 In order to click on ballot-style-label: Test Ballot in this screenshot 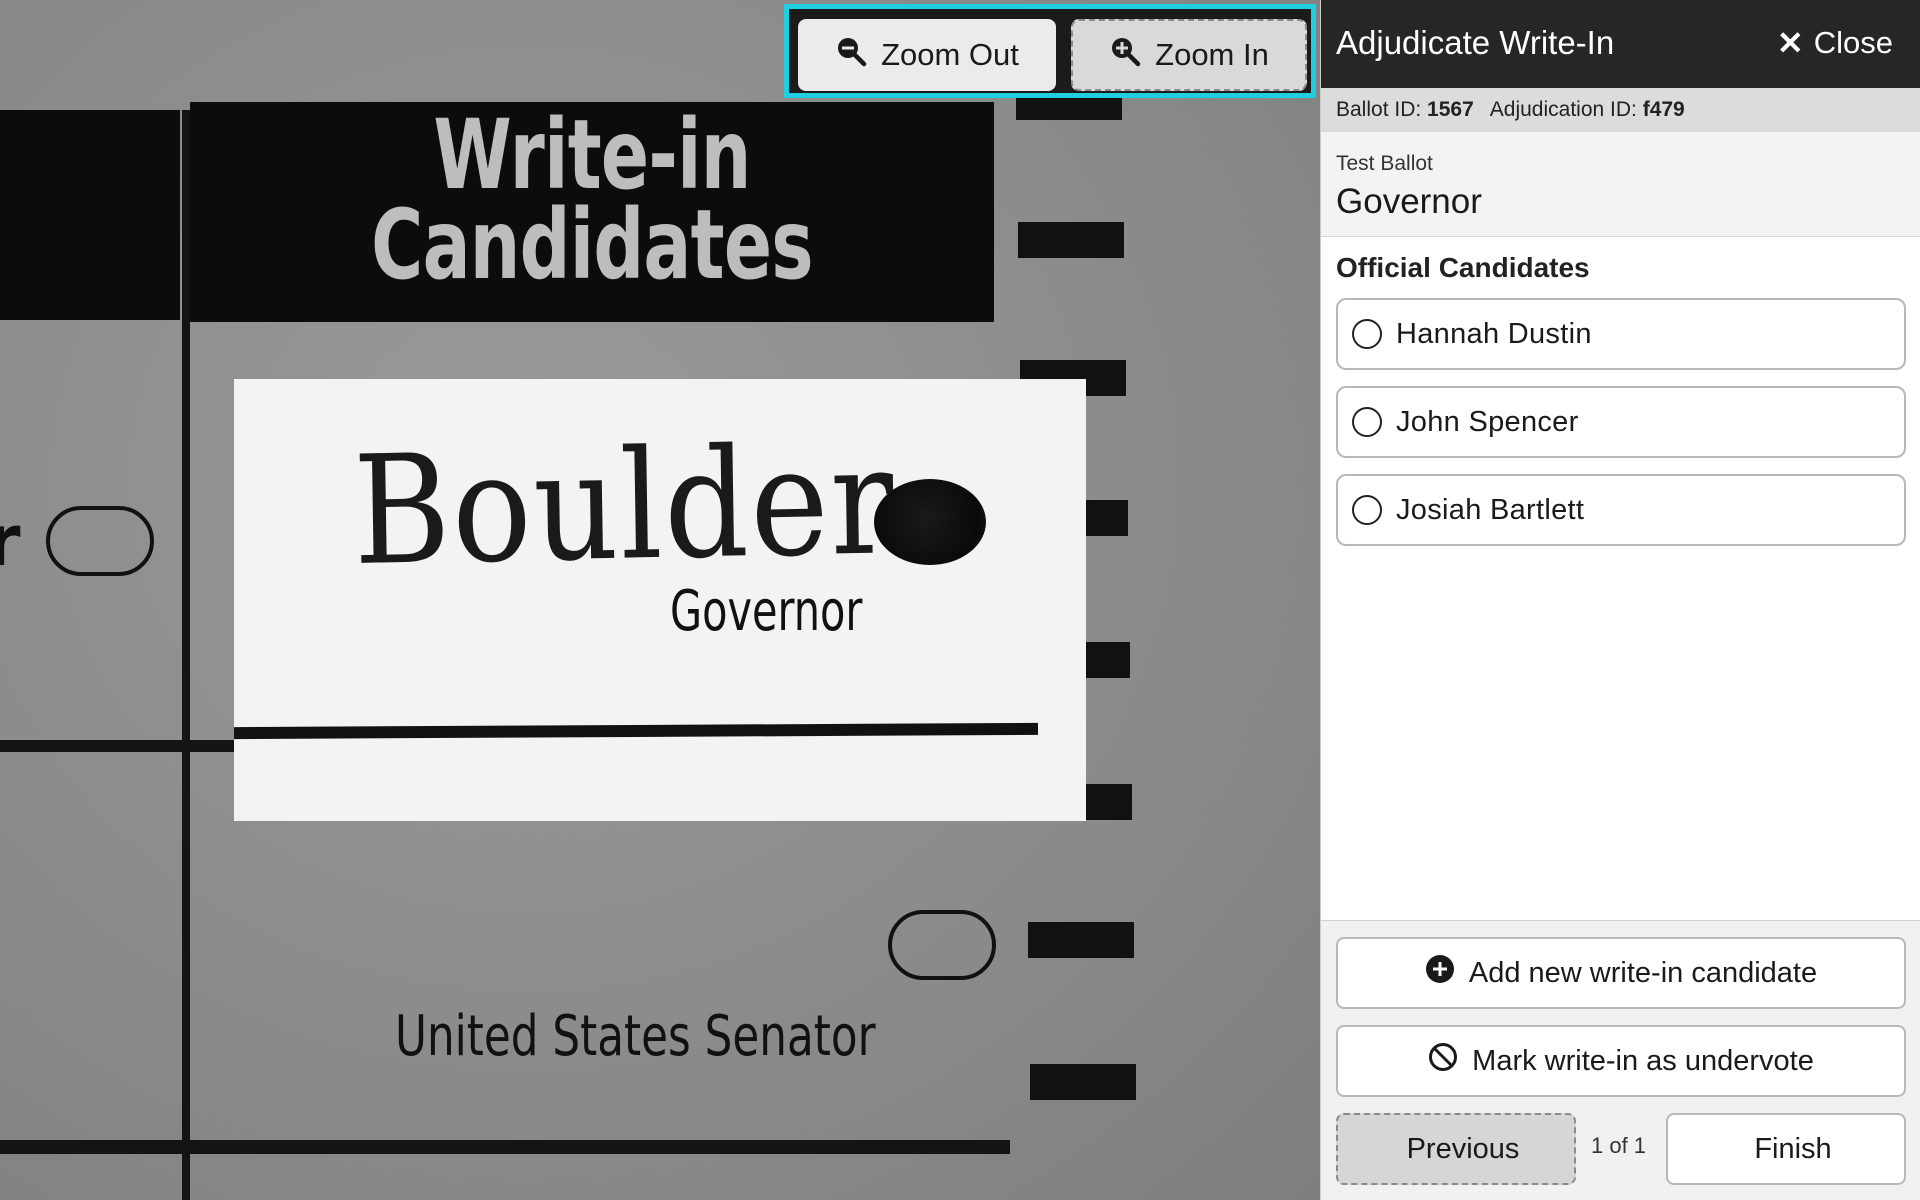, I will do `click(1384, 163)`.